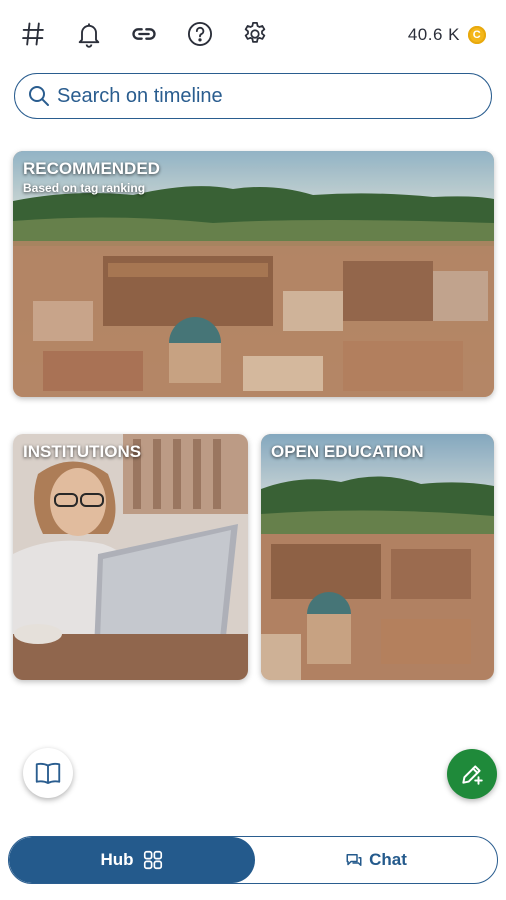  Describe the element at coordinates (152, 860) in the screenshot. I see `grid-icon` at that location.